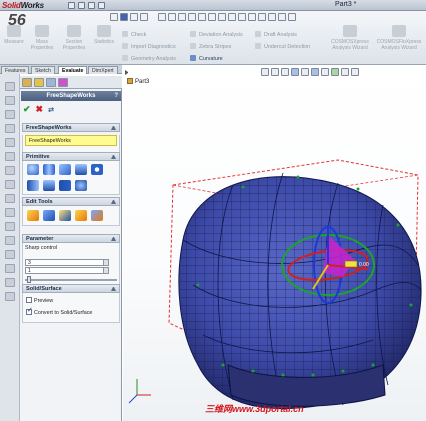  What do you see at coordinates (210, 46) in the screenshot?
I see `zebra-stripes-button: Zebra Stripes` at bounding box center [210, 46].